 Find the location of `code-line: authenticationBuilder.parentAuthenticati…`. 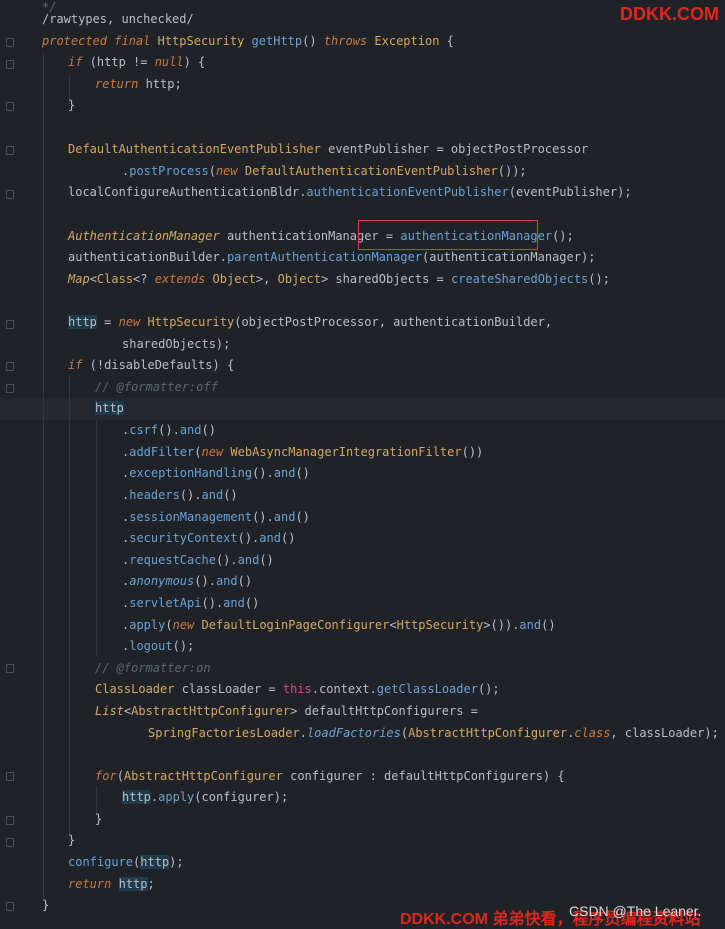

code-line: authenticationBuilder.parentAuthenticati… is located at coordinates (362, 257).